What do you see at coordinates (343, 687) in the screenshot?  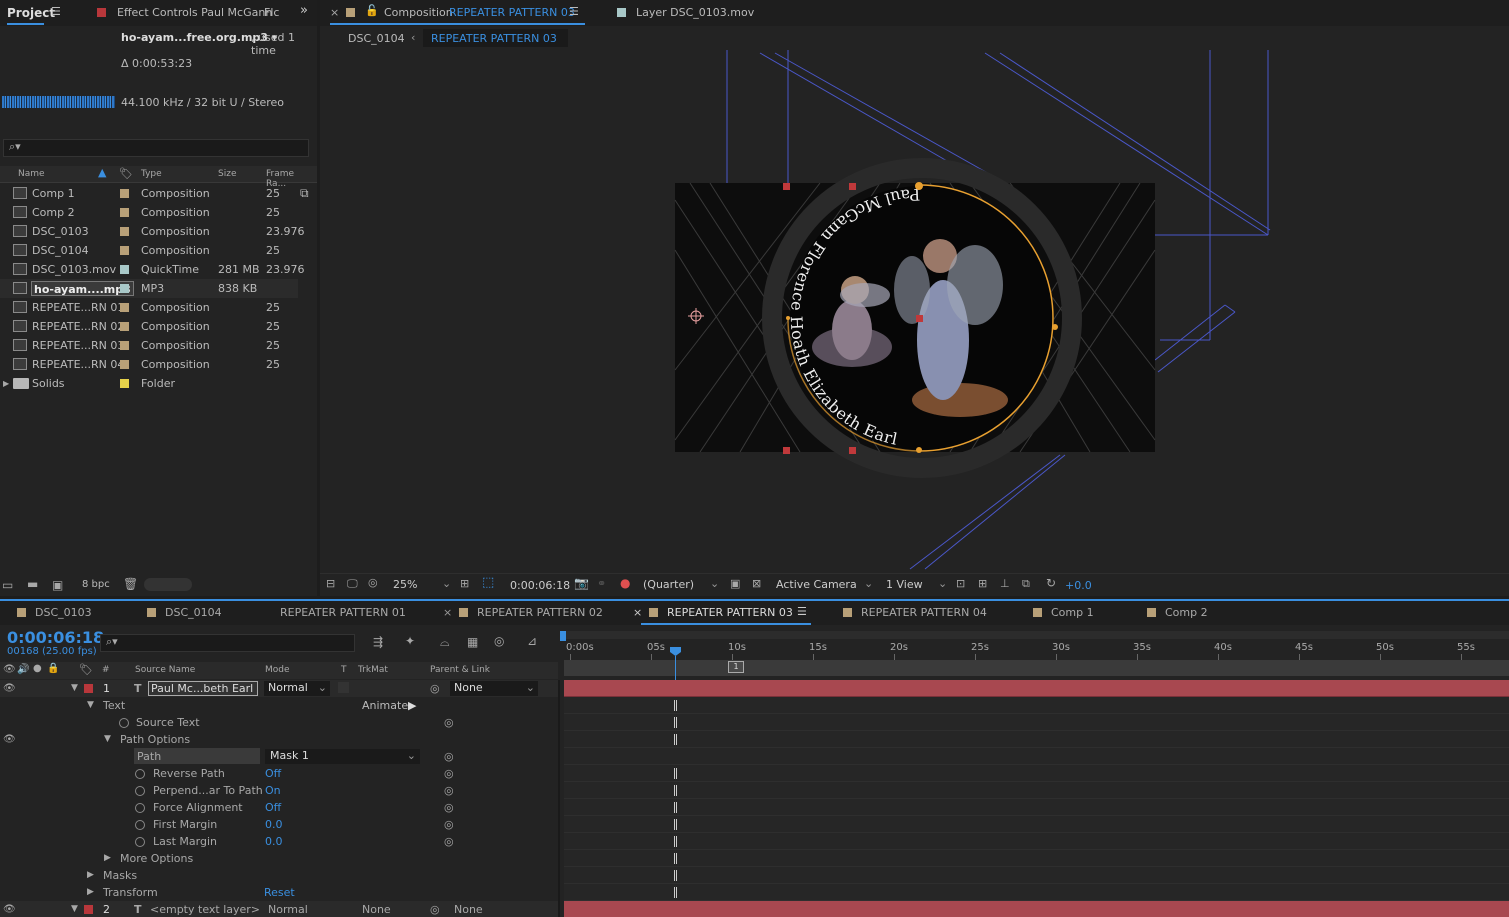 I see `preserve-transparency-toggle` at bounding box center [343, 687].